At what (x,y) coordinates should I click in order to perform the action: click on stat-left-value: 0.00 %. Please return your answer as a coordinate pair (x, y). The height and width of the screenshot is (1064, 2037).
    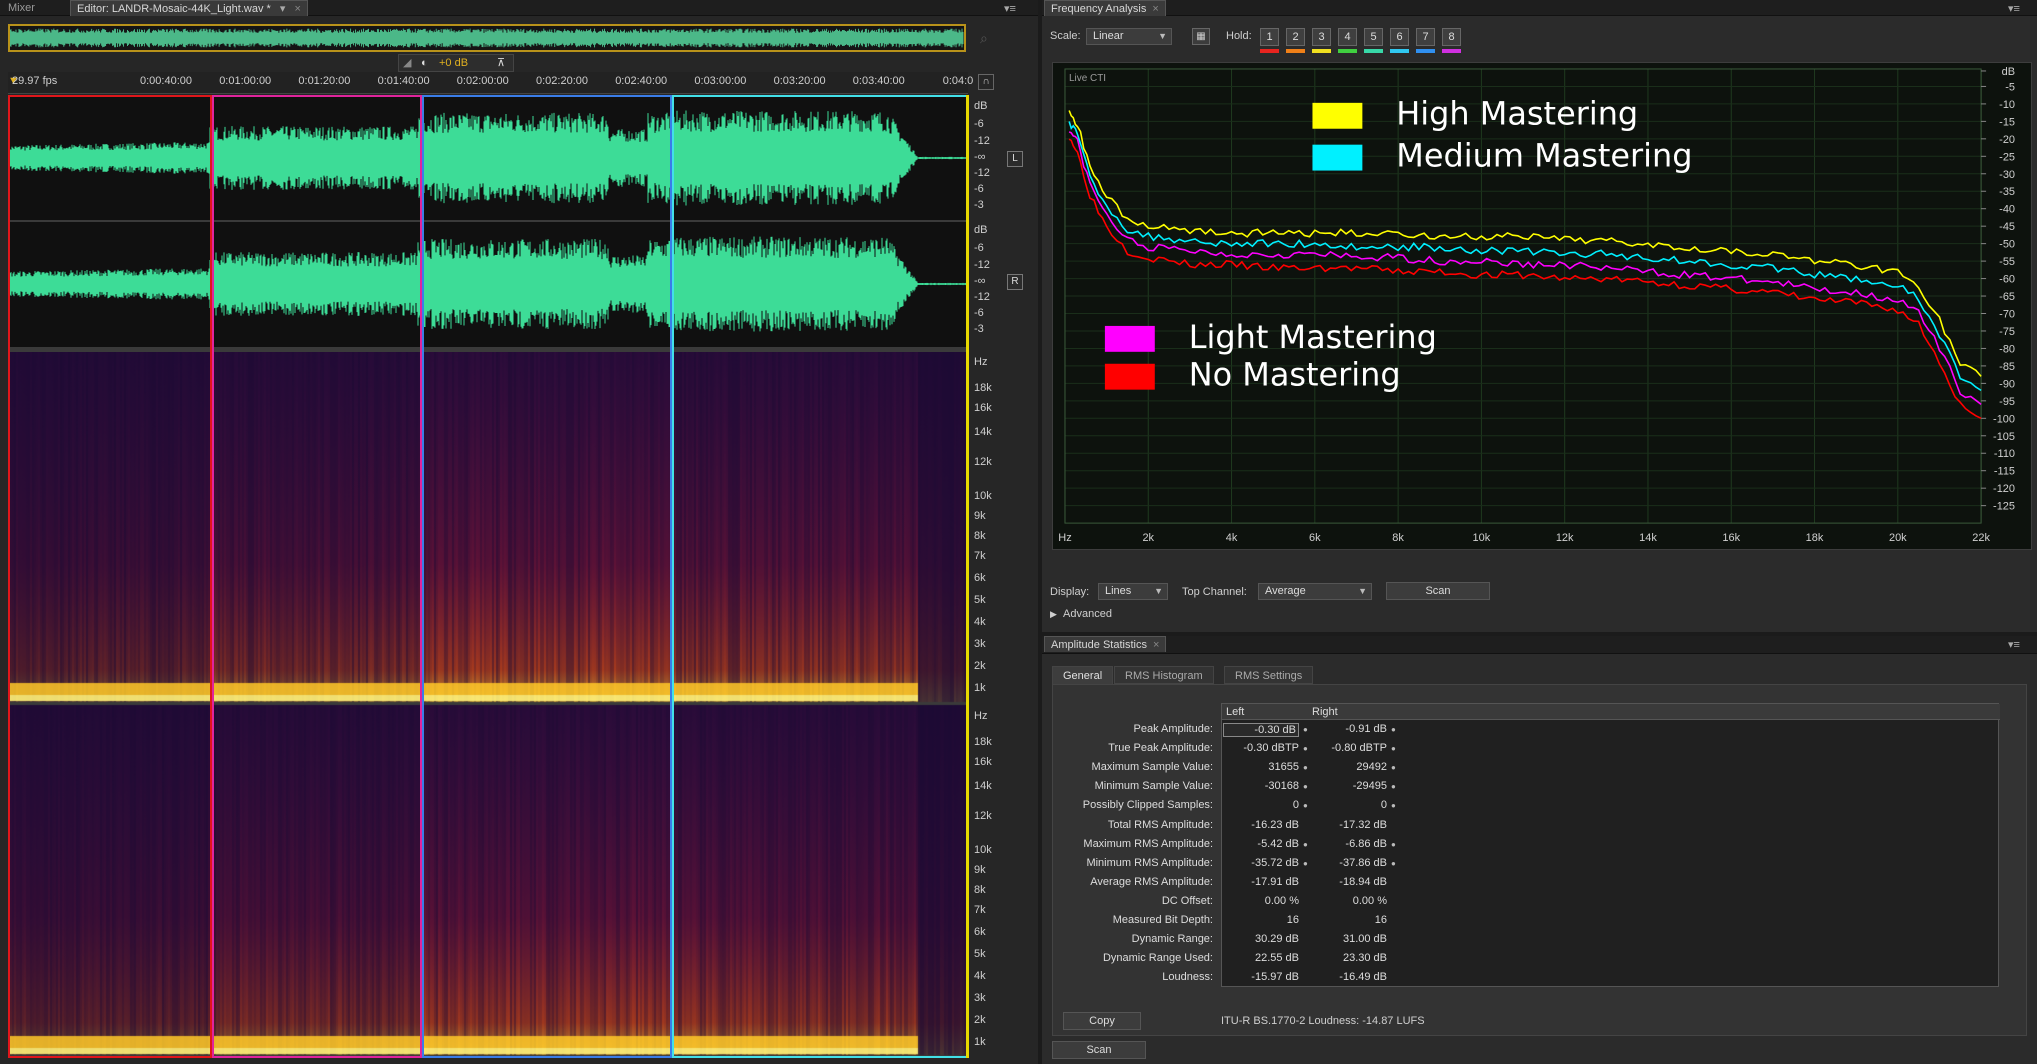
    Looking at the image, I should click on (1261, 901).